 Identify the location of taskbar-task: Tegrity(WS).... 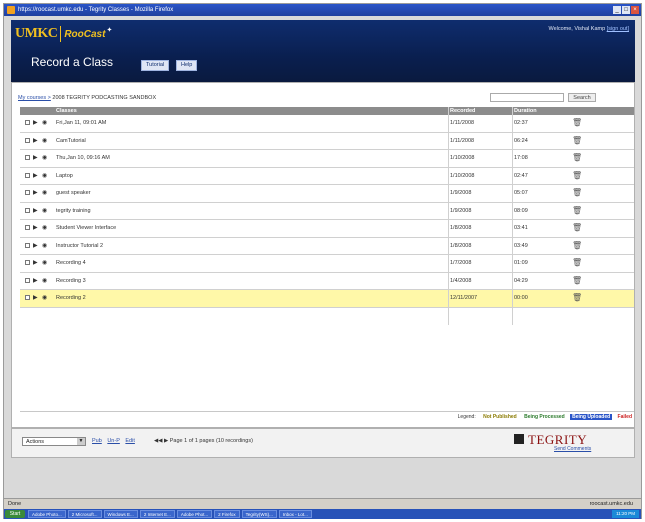
(259, 514).